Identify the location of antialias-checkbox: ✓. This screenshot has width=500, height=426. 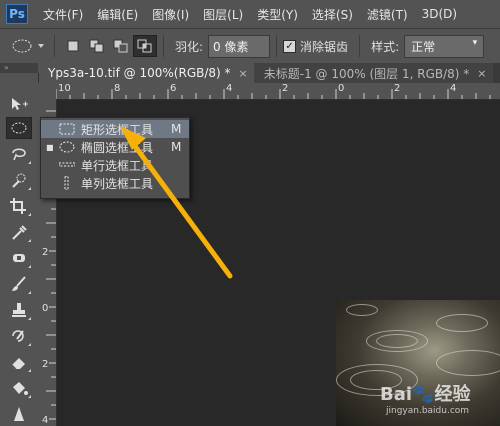
(290, 46).